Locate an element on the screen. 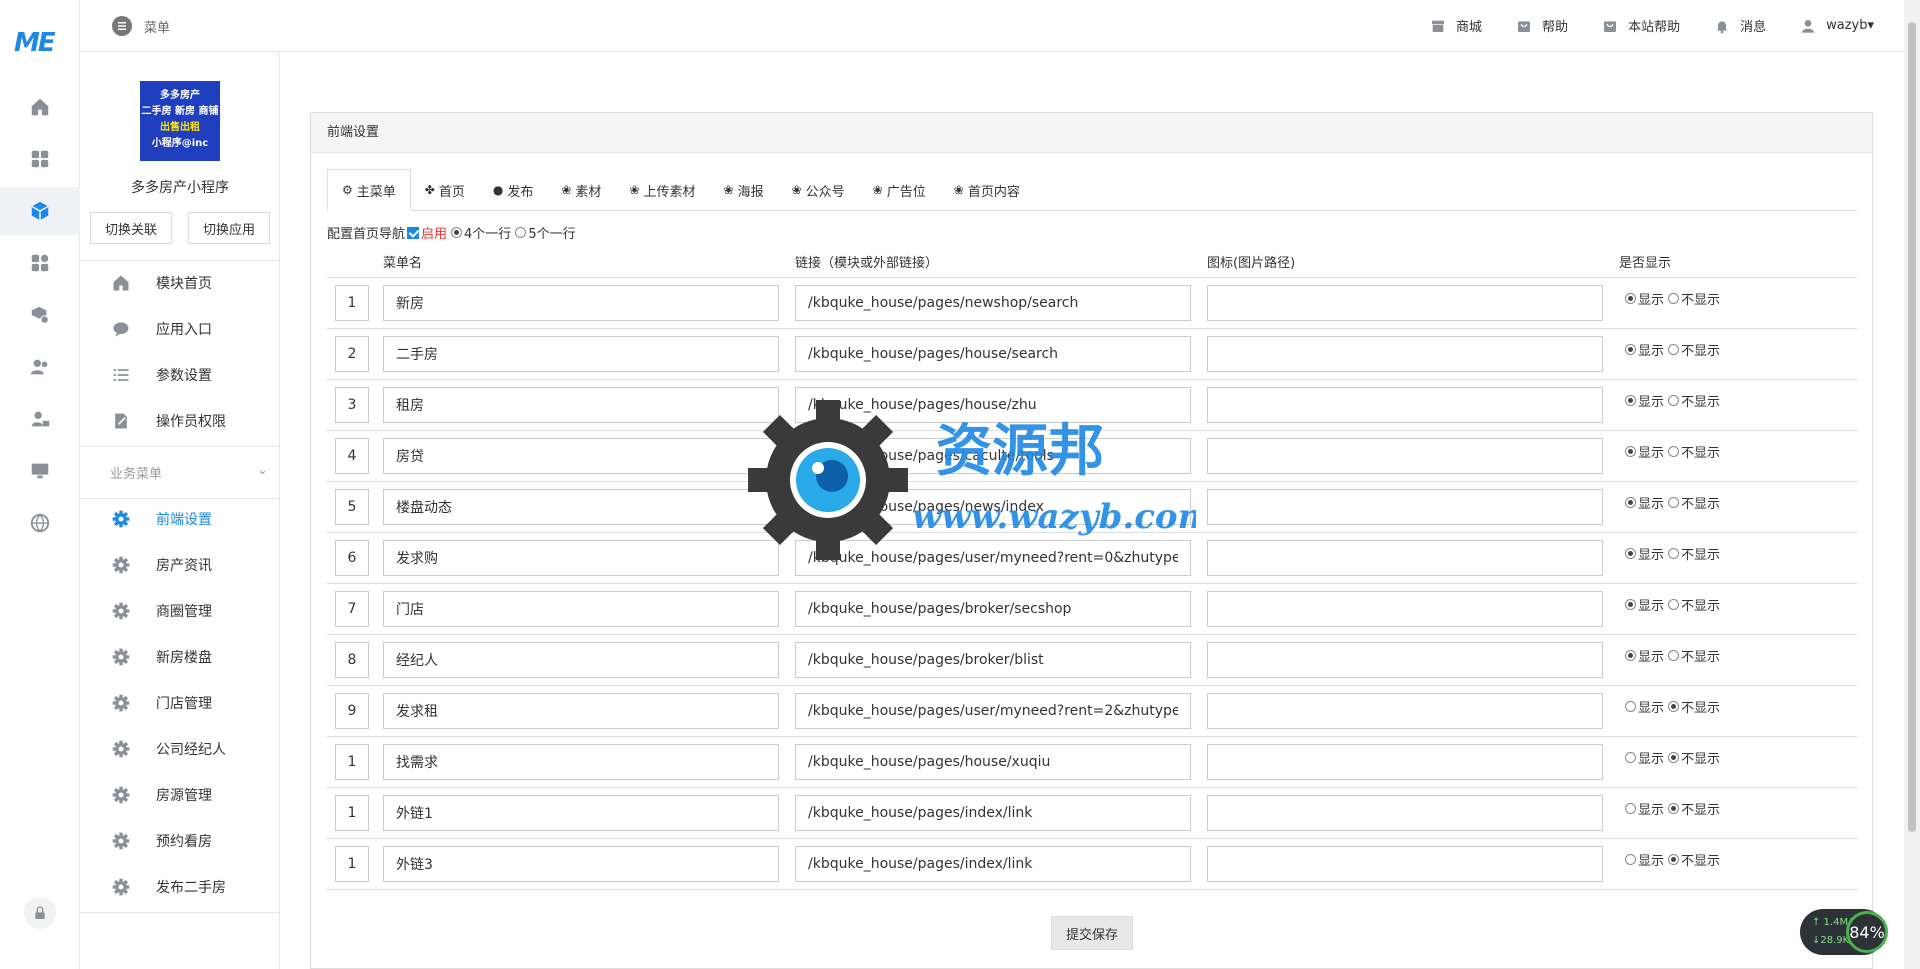 The image size is (1920, 969). box-settings-icon is located at coordinates (40, 315).